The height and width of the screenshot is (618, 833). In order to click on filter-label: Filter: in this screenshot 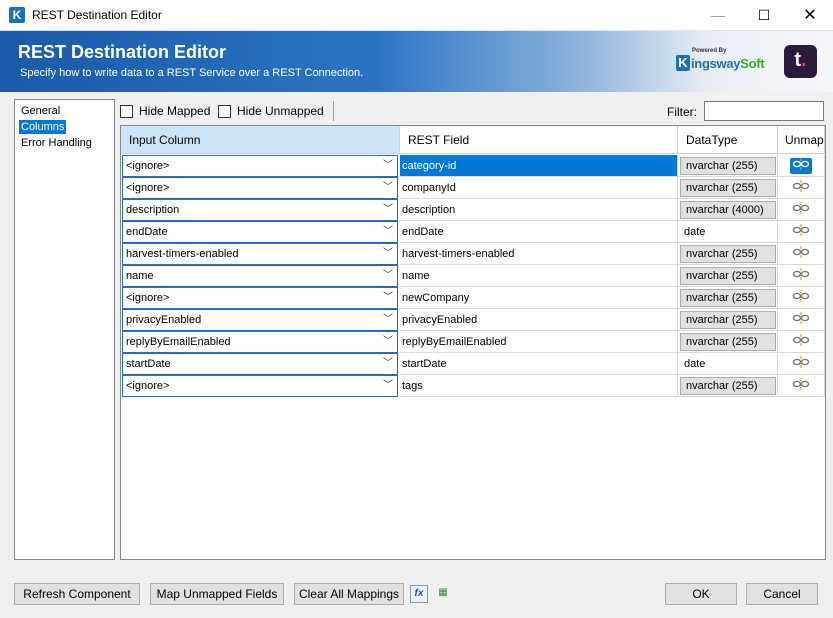, I will do `click(682, 112)`.